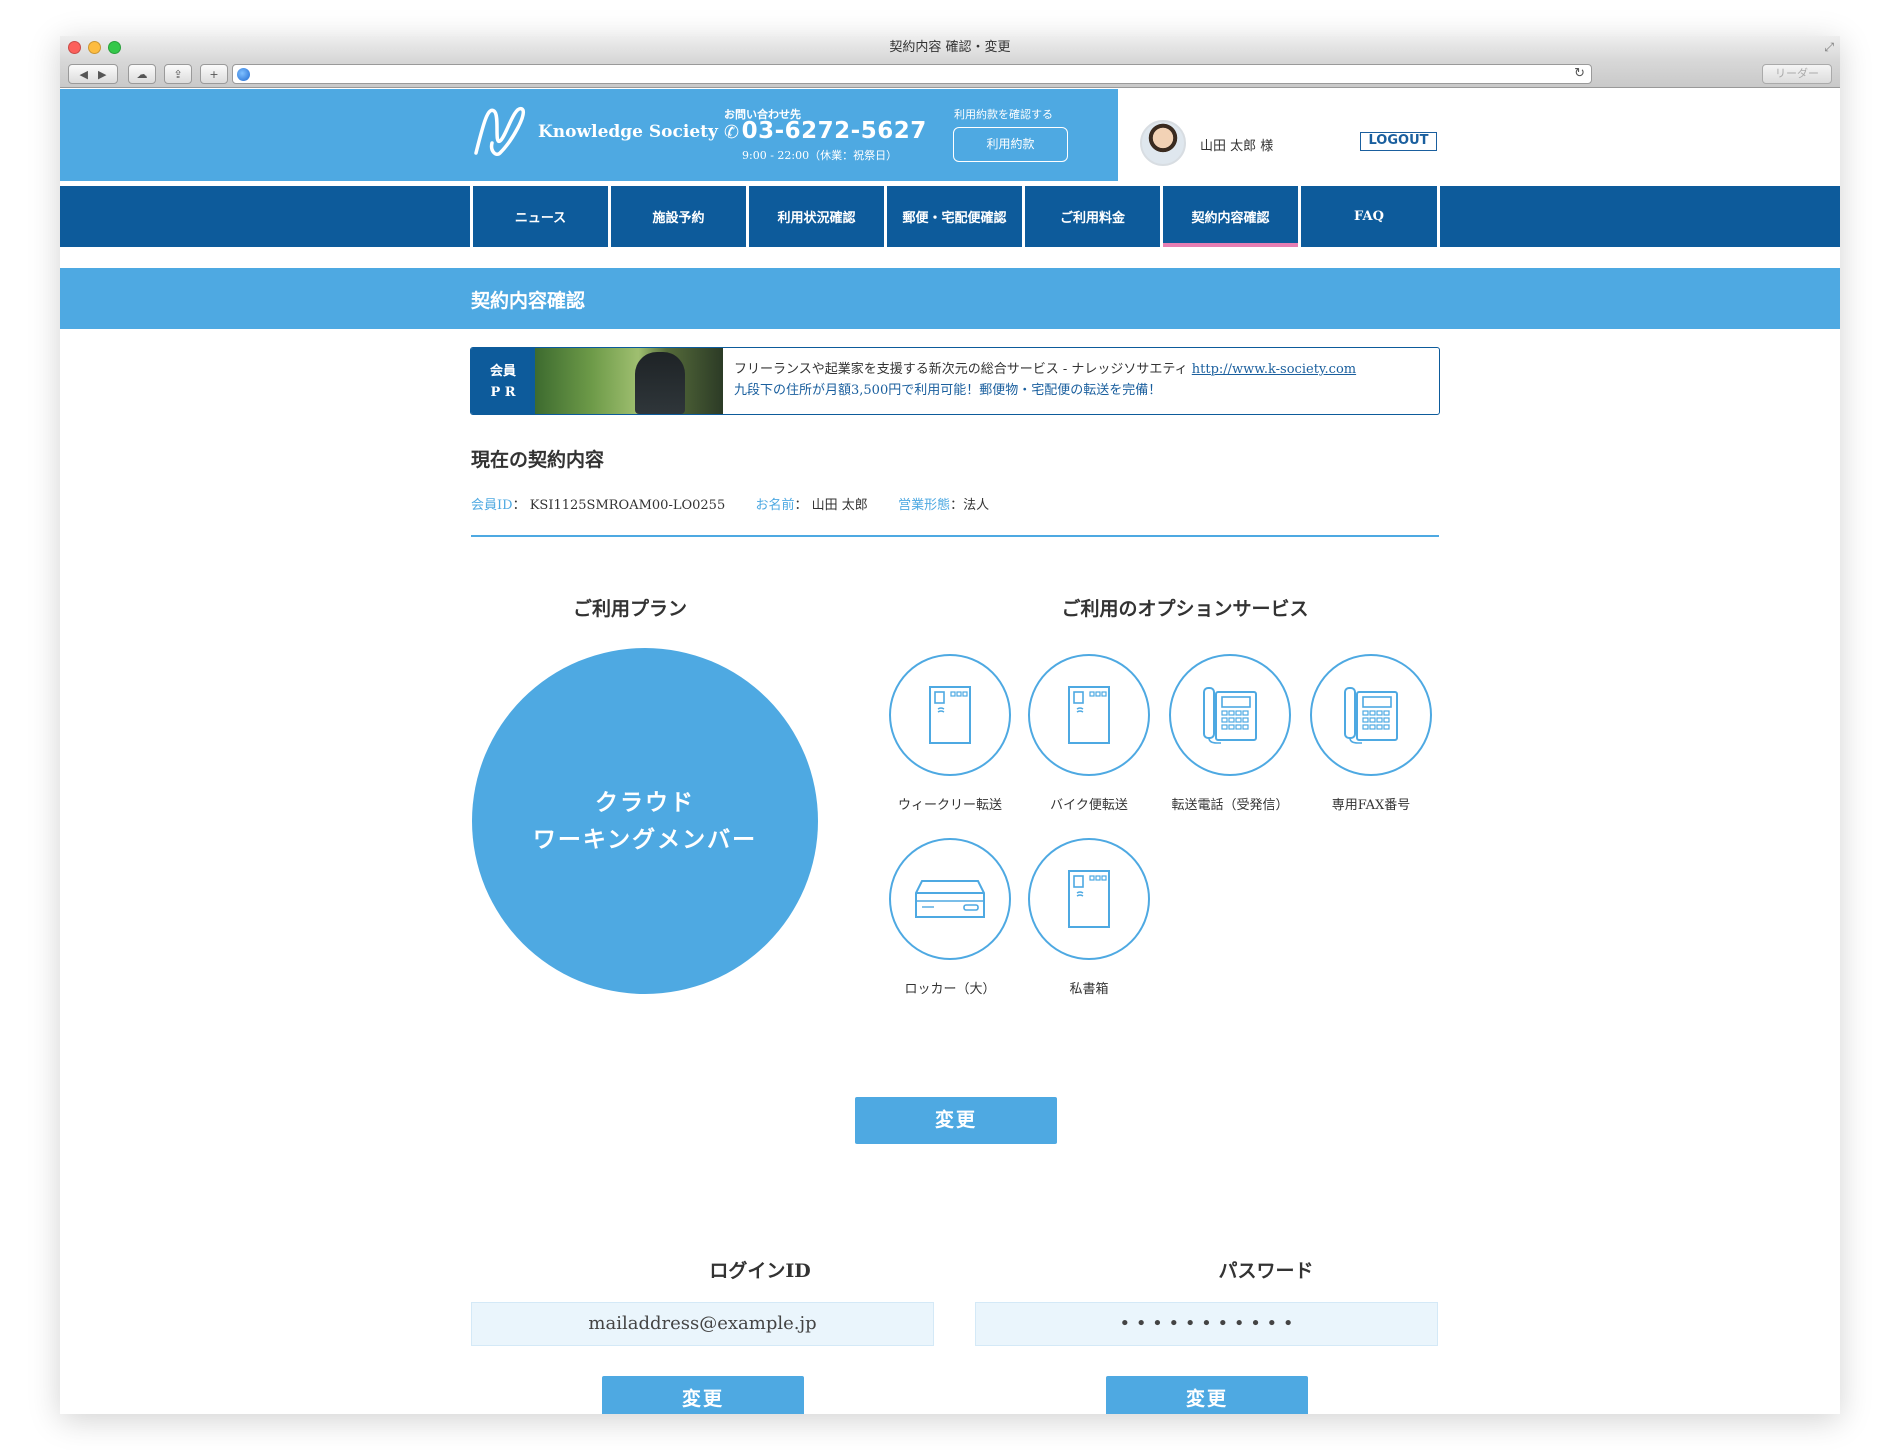  What do you see at coordinates (93, 74) in the screenshot?
I see `back-forward-buttons: ◀ ▶` at bounding box center [93, 74].